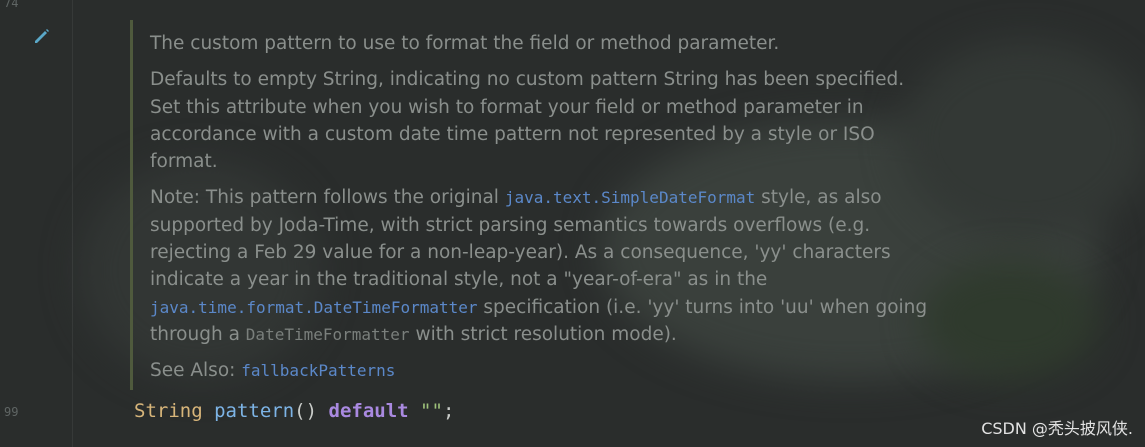 Image resolution: width=1145 pixels, height=447 pixels. Describe the element at coordinates (448, 411) in the screenshot. I see `code-semicolon: ;` at that location.